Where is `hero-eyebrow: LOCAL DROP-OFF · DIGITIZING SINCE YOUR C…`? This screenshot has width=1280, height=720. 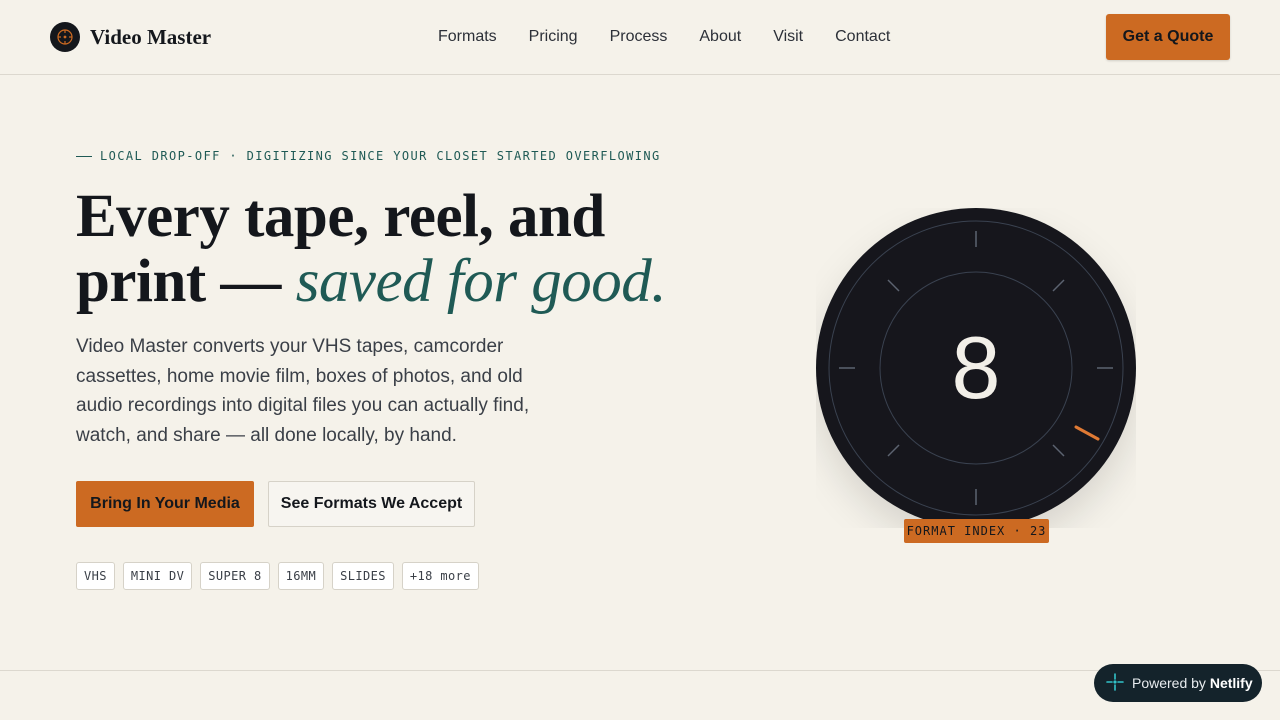
hero-eyebrow: LOCAL DROP-OFF · DIGITIZING SINCE YOUR C… is located at coordinates (368, 156).